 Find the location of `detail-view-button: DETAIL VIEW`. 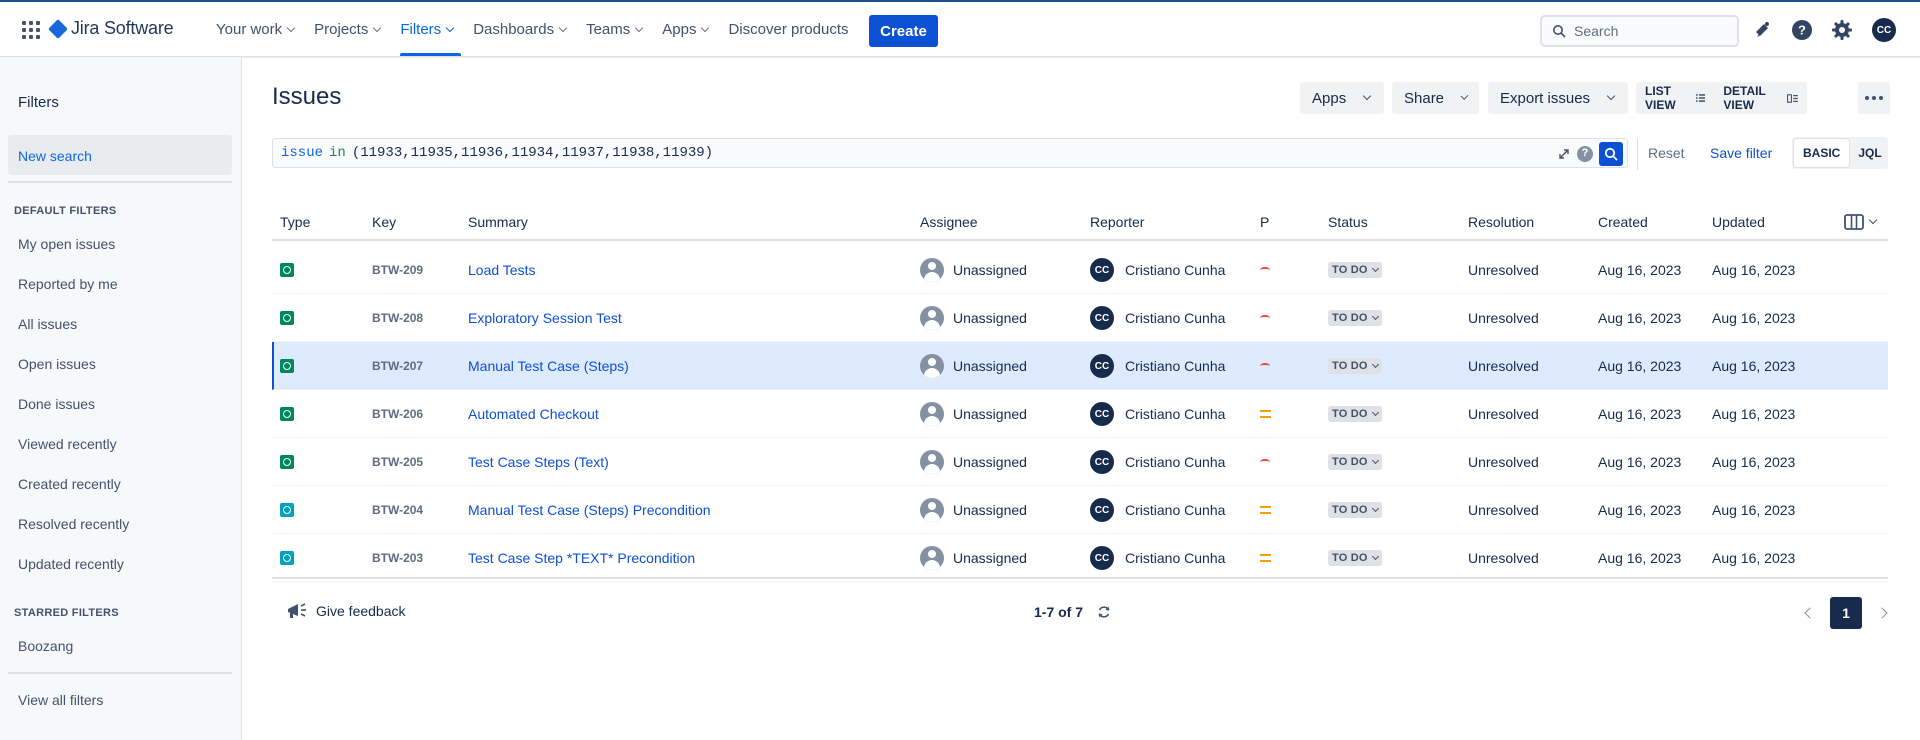

detail-view-button: DETAIL VIEW is located at coordinates (1760, 98).